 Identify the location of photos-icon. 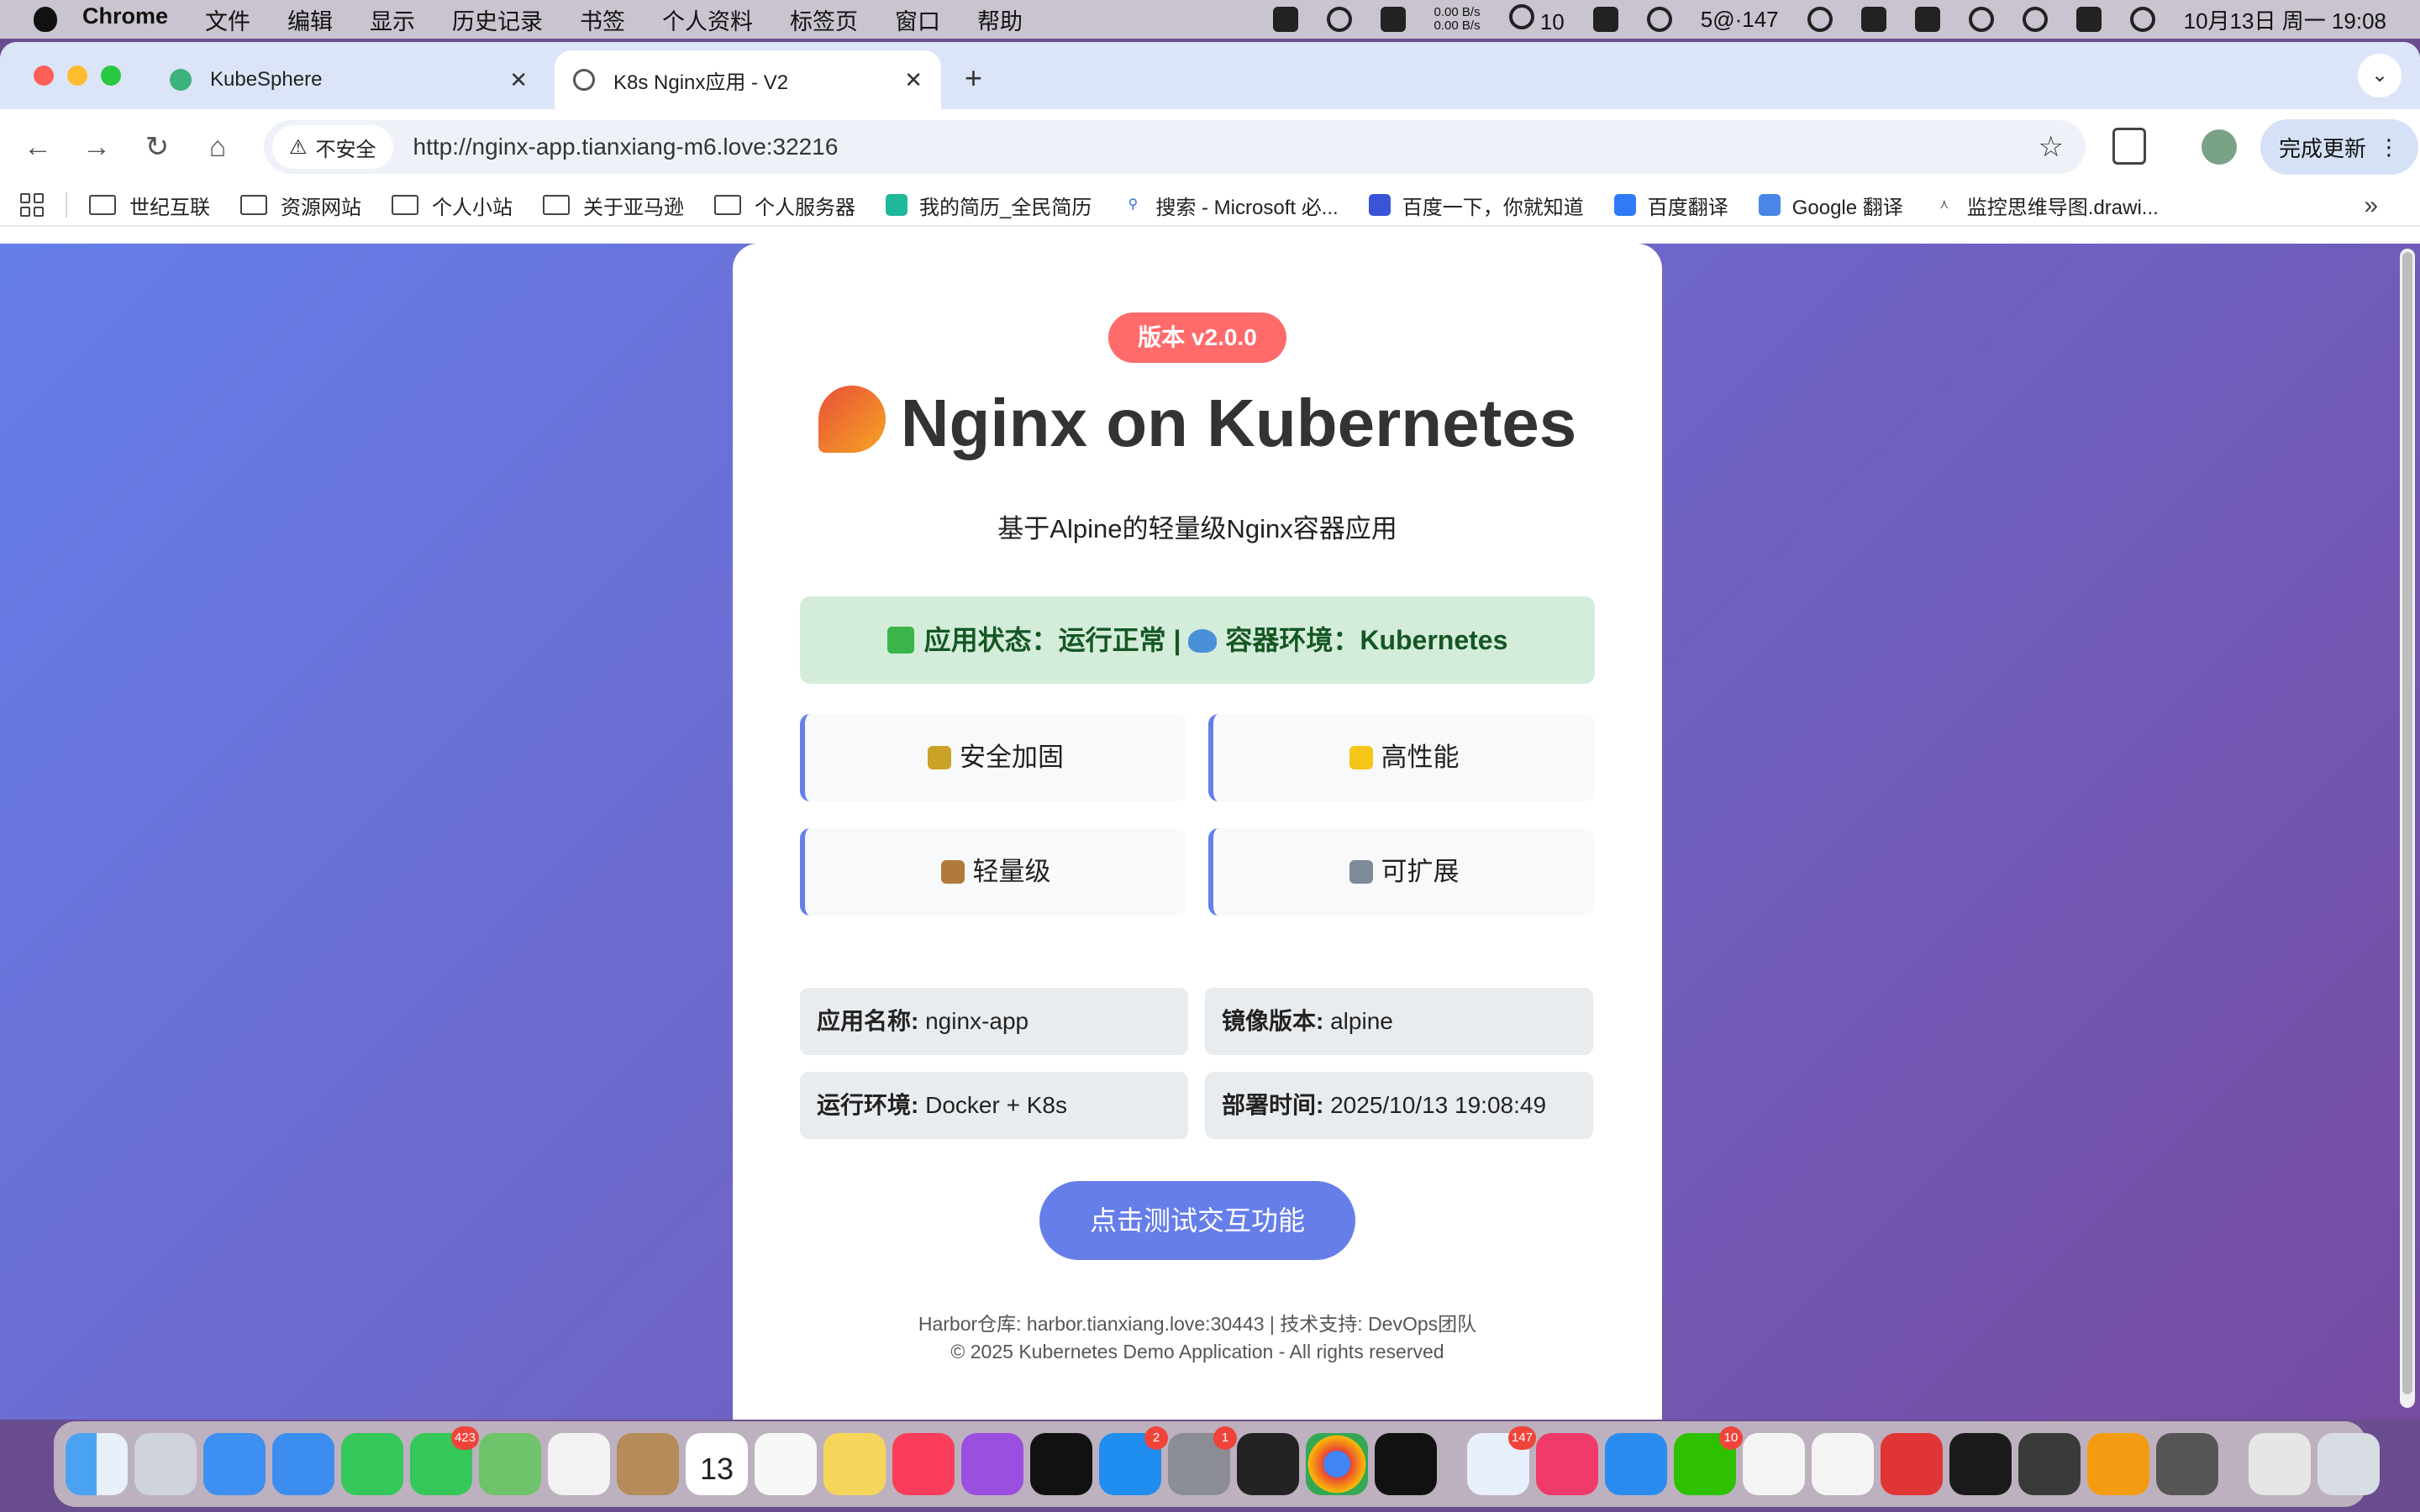
(579, 1464).